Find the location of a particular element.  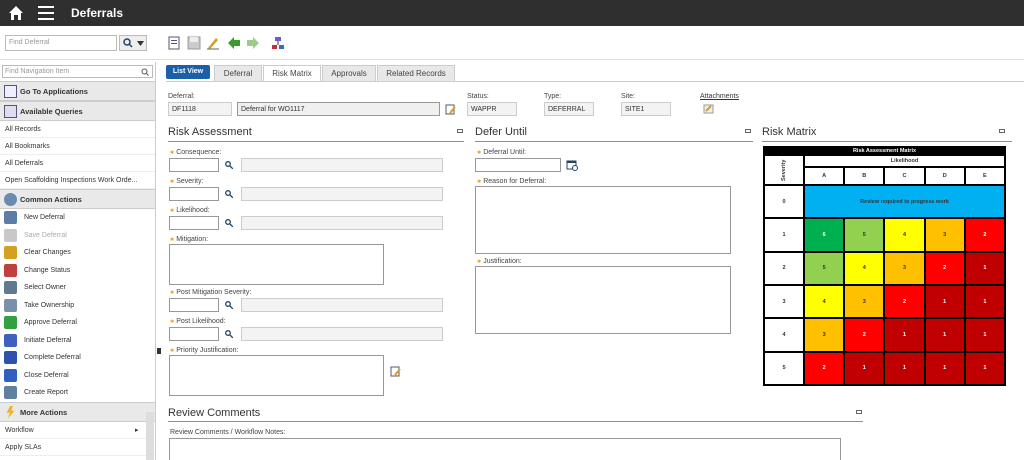

review-notes-textarea is located at coordinates (505, 449).